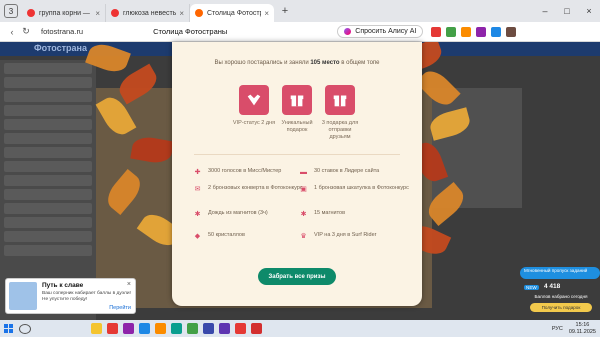 This screenshot has height=337, width=600. I want to click on get-gift-button: Получить подарок, so click(561, 307).